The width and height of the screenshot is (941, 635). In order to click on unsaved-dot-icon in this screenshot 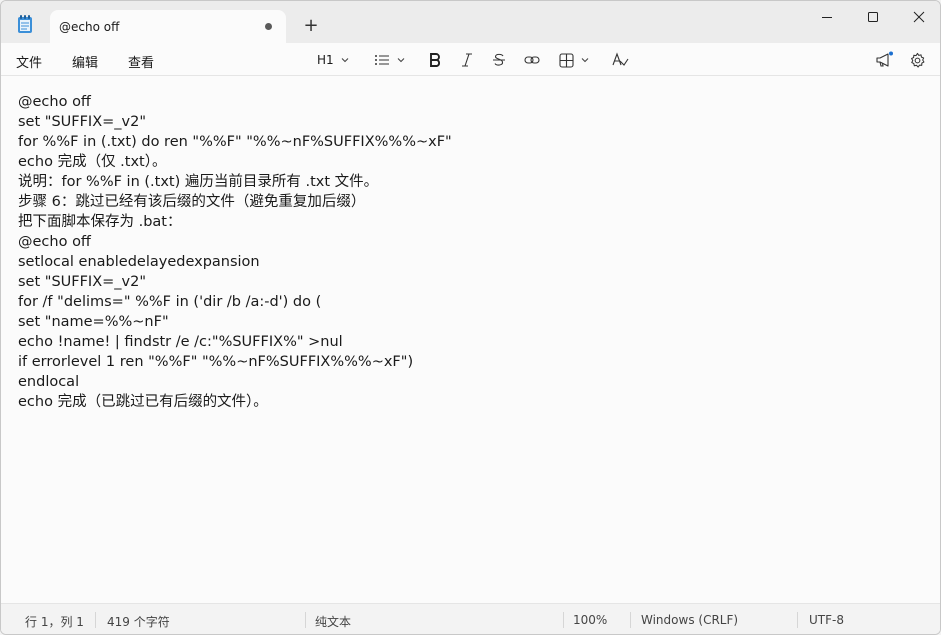, I will do `click(268, 26)`.